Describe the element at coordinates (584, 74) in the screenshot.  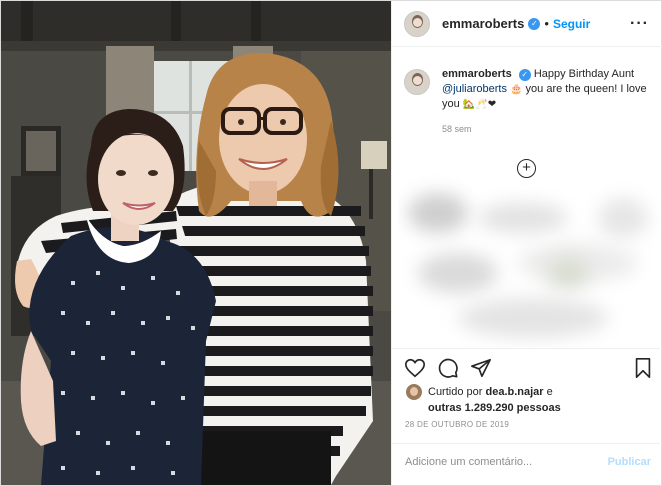
I see `caption-text-start: Happy Birthday Aunt` at that location.